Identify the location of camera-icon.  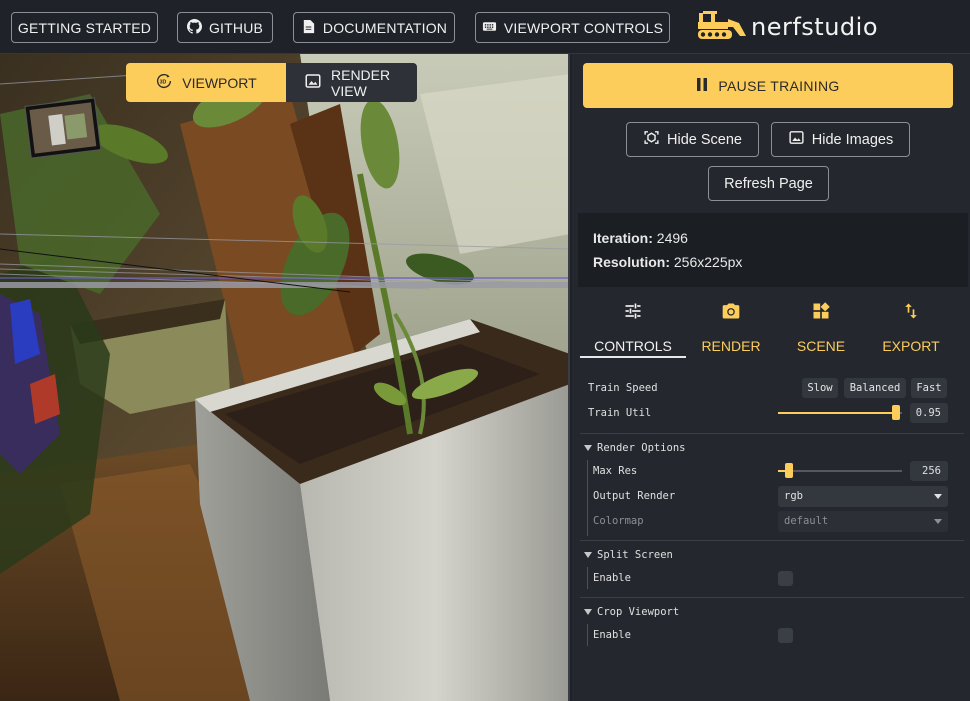
(731, 319).